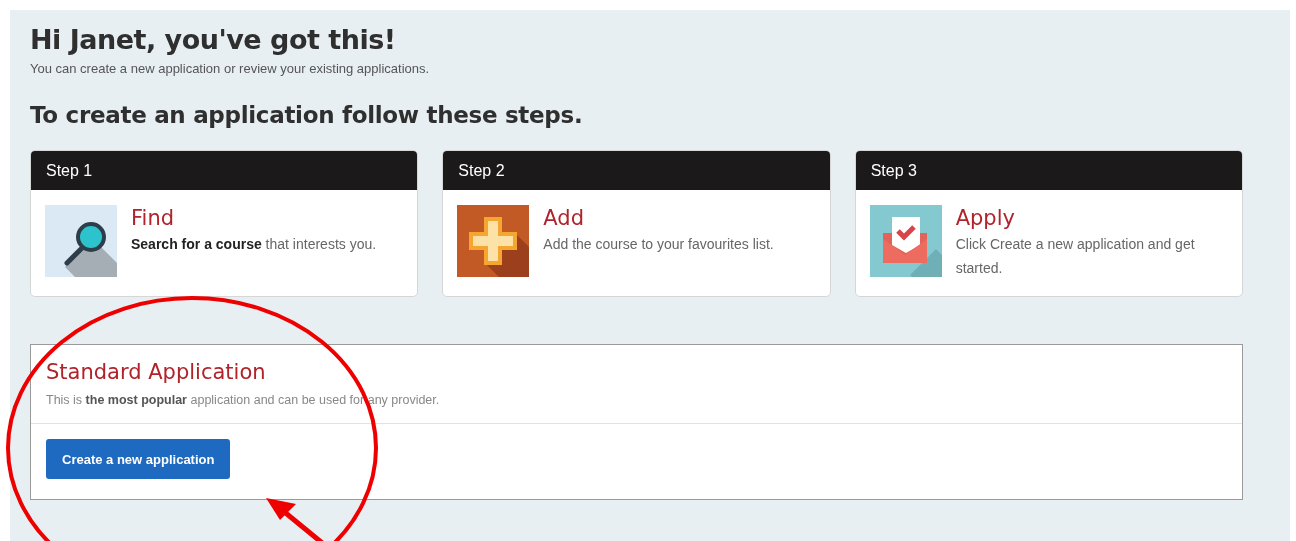  Describe the element at coordinates (213, 39) in the screenshot. I see `greeting-heading: Hi Janet, you've got this!` at that location.